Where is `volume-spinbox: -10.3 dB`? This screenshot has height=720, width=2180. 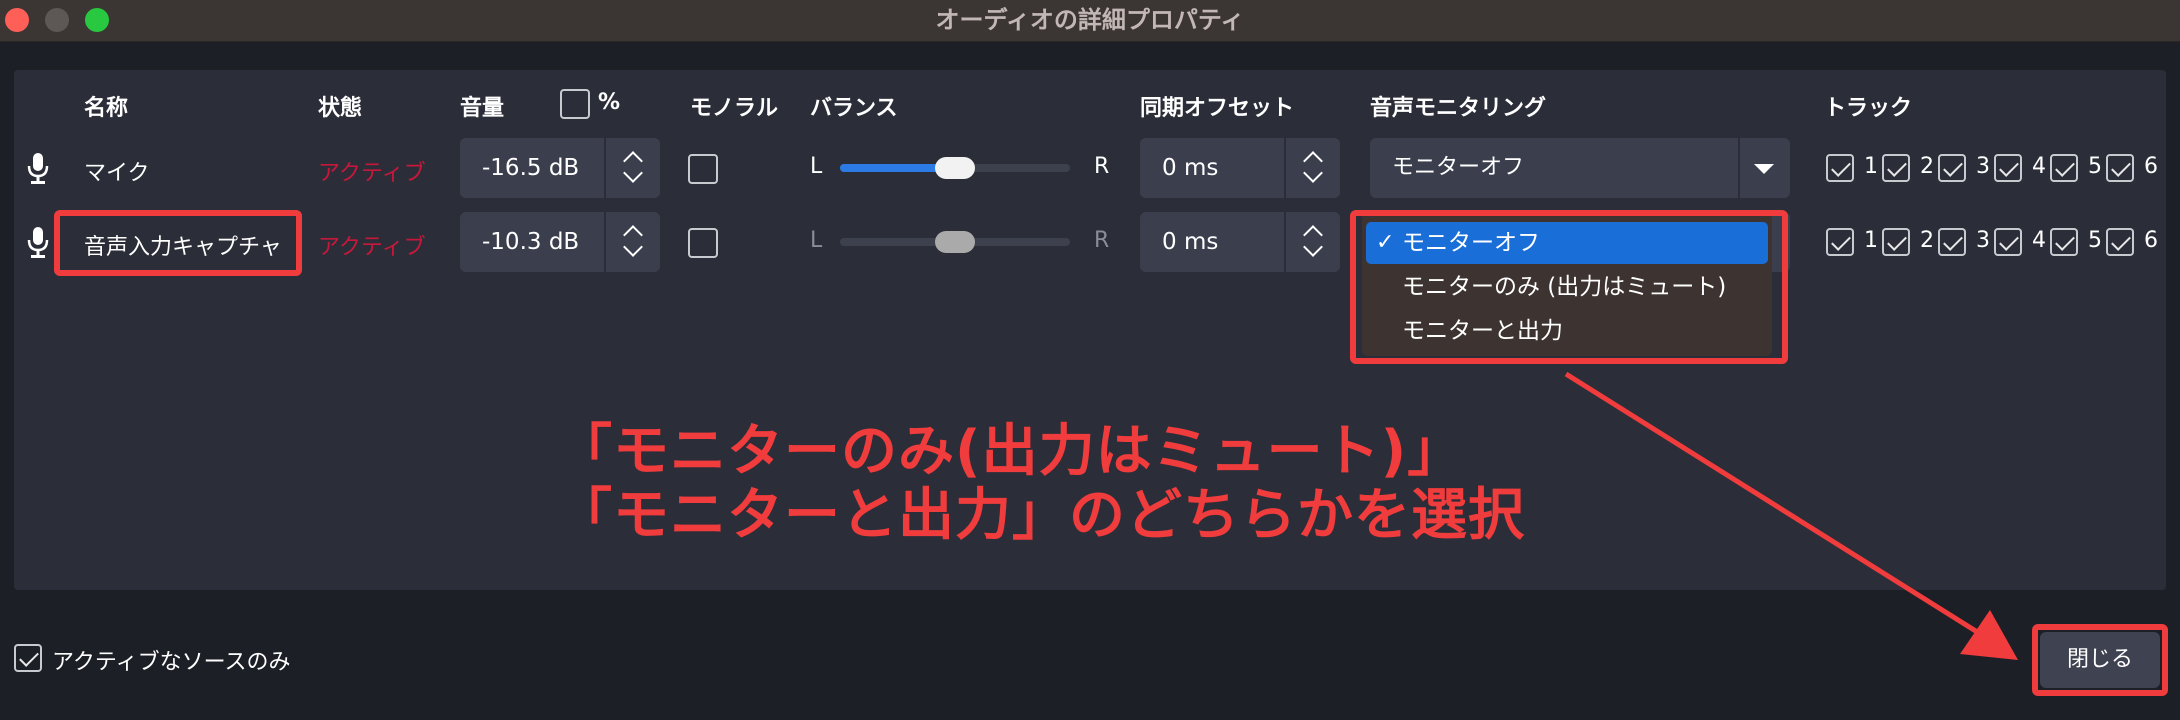 volume-spinbox: -10.3 dB is located at coordinates (560, 242).